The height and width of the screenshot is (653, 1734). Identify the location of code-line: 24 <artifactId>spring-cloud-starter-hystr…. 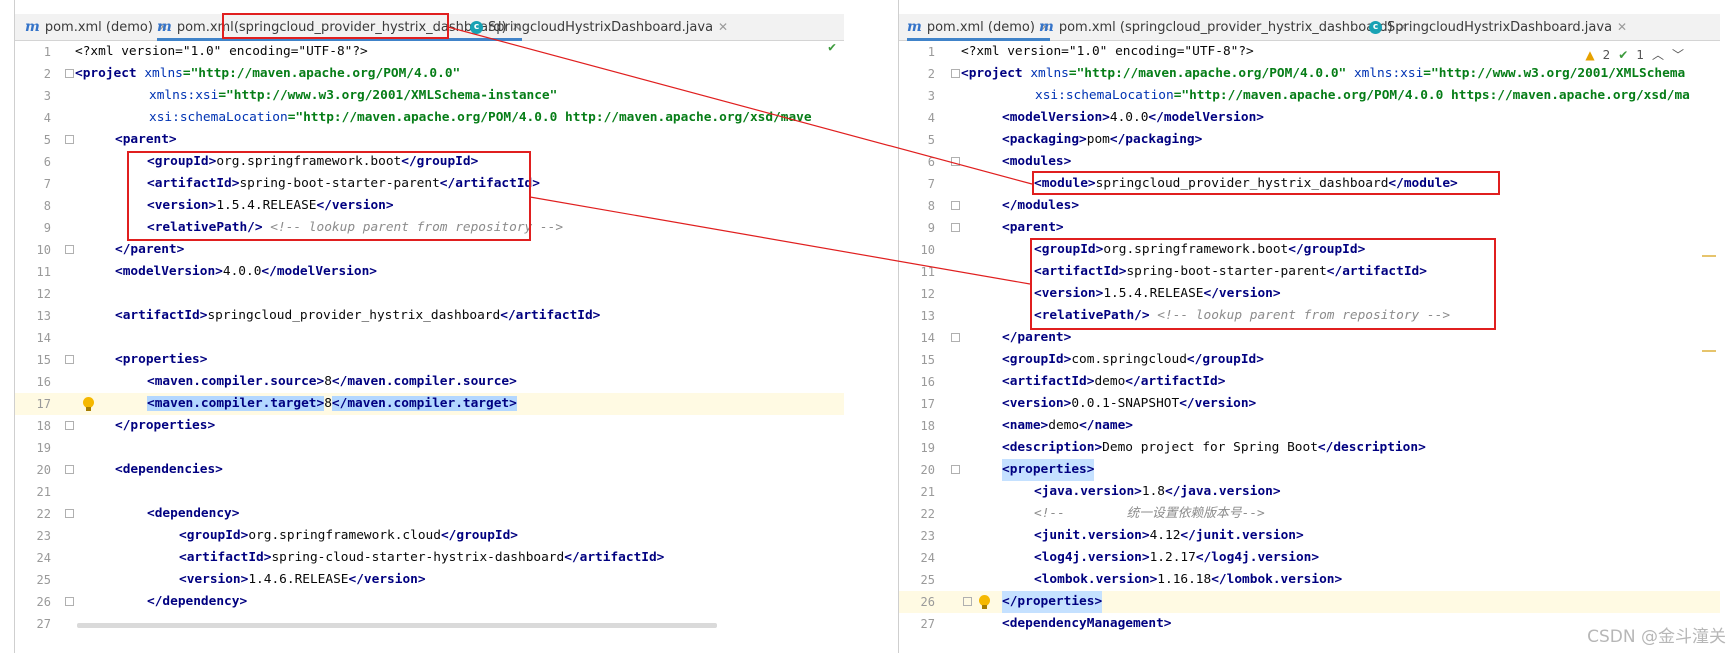
(350, 557).